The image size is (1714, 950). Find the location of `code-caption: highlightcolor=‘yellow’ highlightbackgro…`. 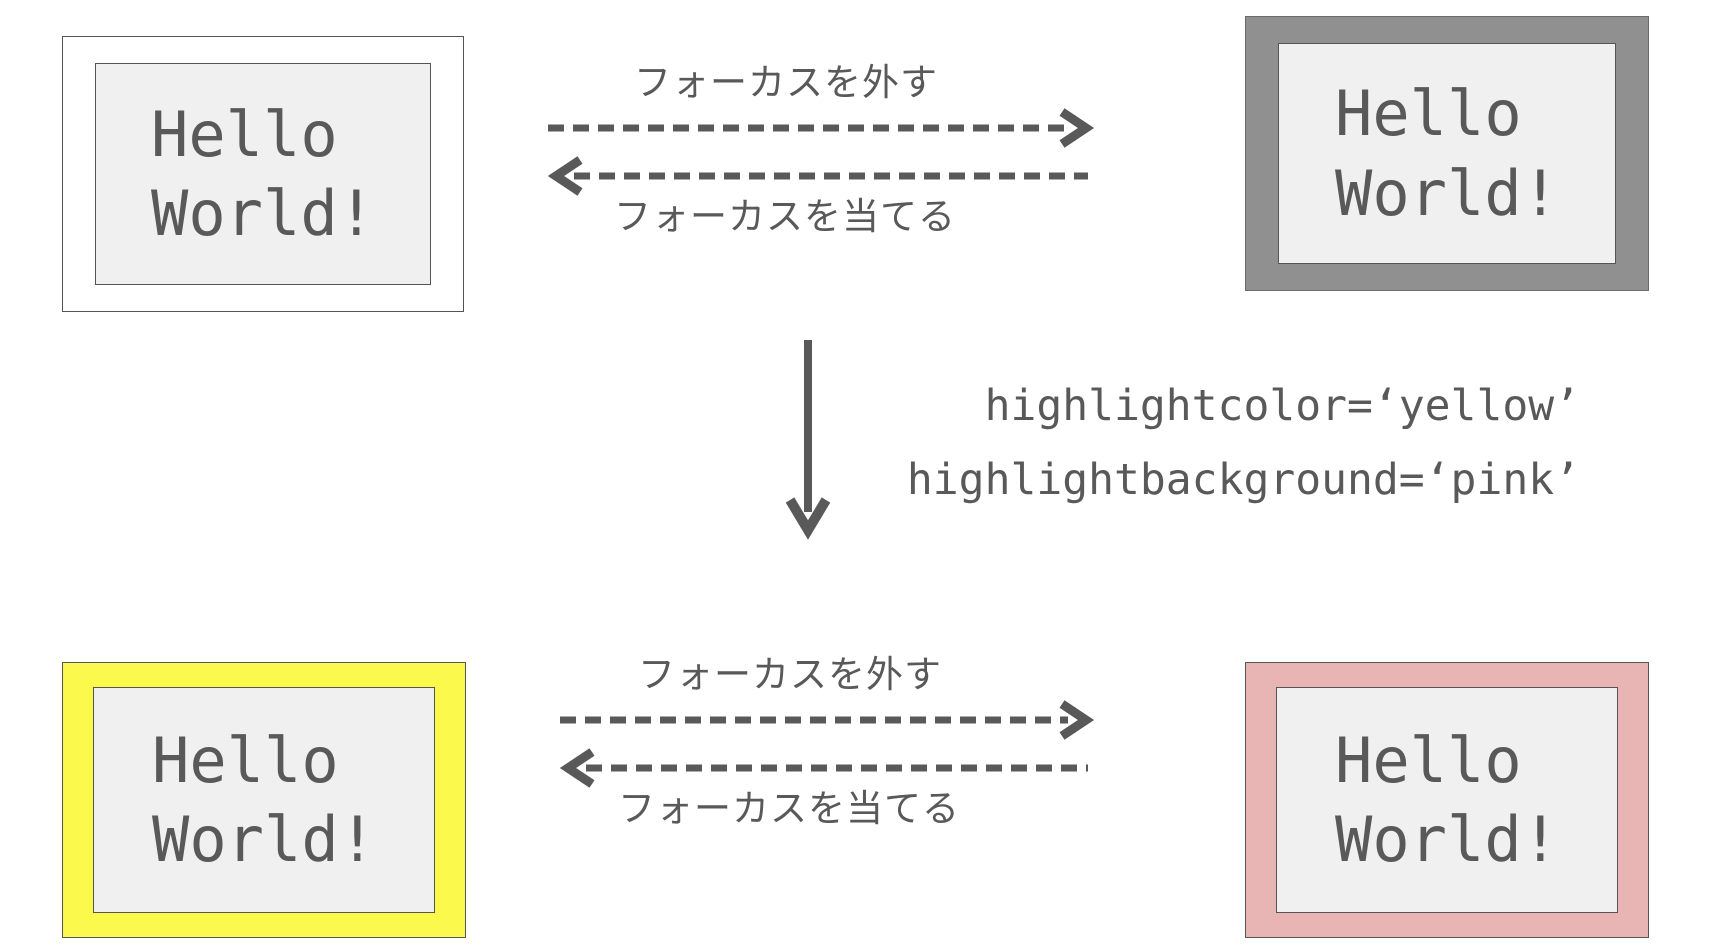

code-caption: highlightcolor=‘yellow’ highlightbackgro… is located at coordinates (1230, 444).